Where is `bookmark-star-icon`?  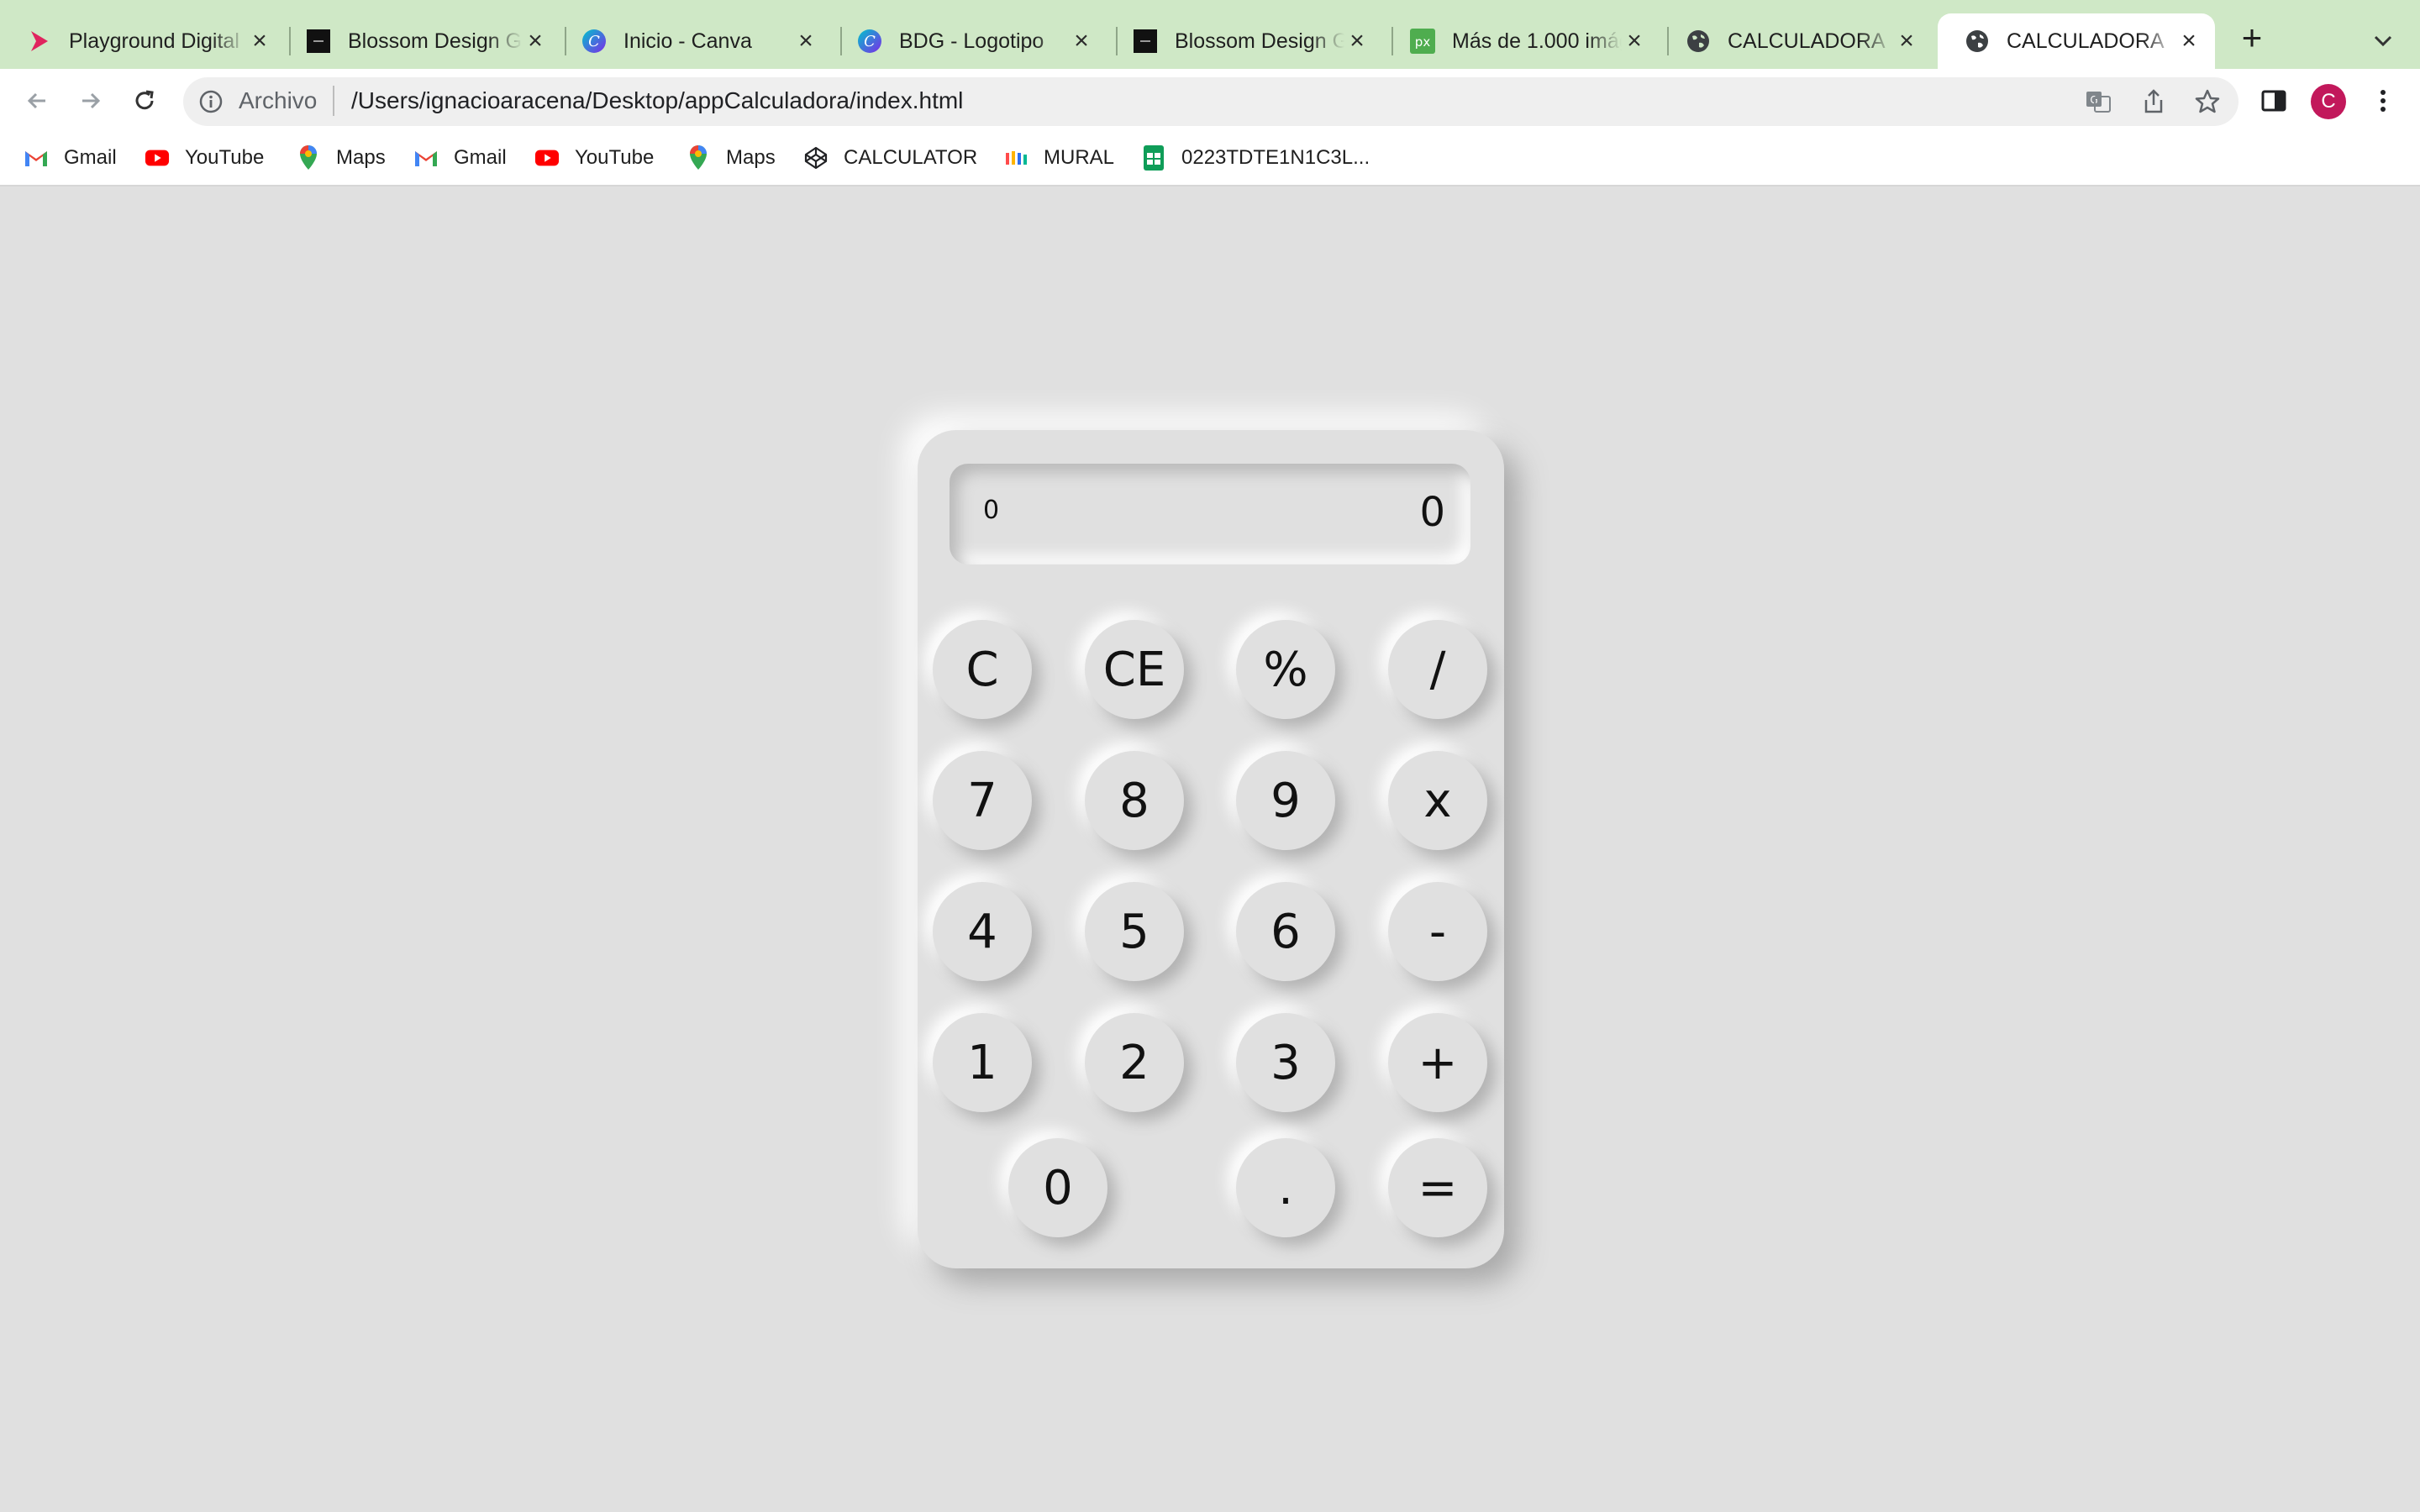
bookmark-star-icon is located at coordinates (2208, 101).